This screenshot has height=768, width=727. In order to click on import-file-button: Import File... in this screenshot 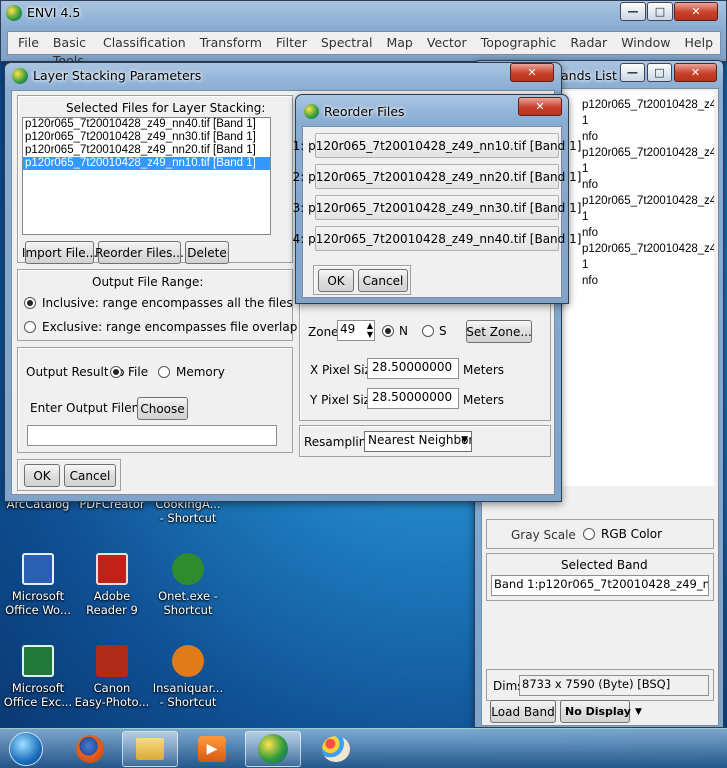, I will do `click(59, 252)`.